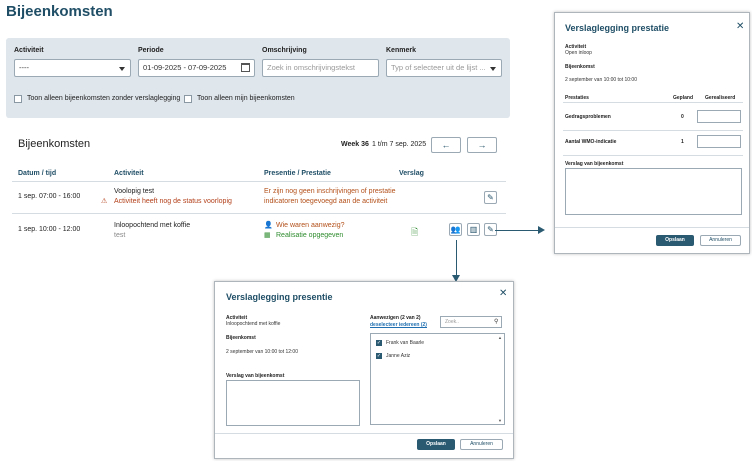 Image resolution: width=752 pixels, height=461 pixels. What do you see at coordinates (411, 173) in the screenshot?
I see `col-verslag: Verslag` at bounding box center [411, 173].